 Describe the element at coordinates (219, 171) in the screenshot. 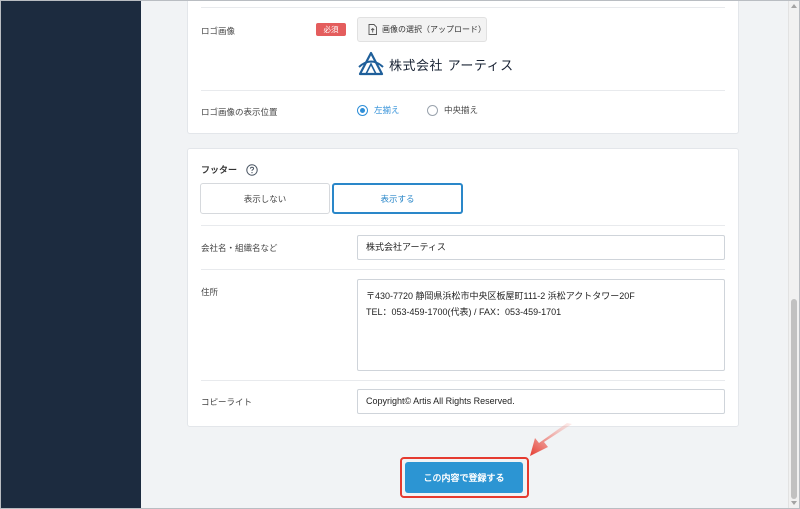

I see `footer-title-text: フッター` at that location.